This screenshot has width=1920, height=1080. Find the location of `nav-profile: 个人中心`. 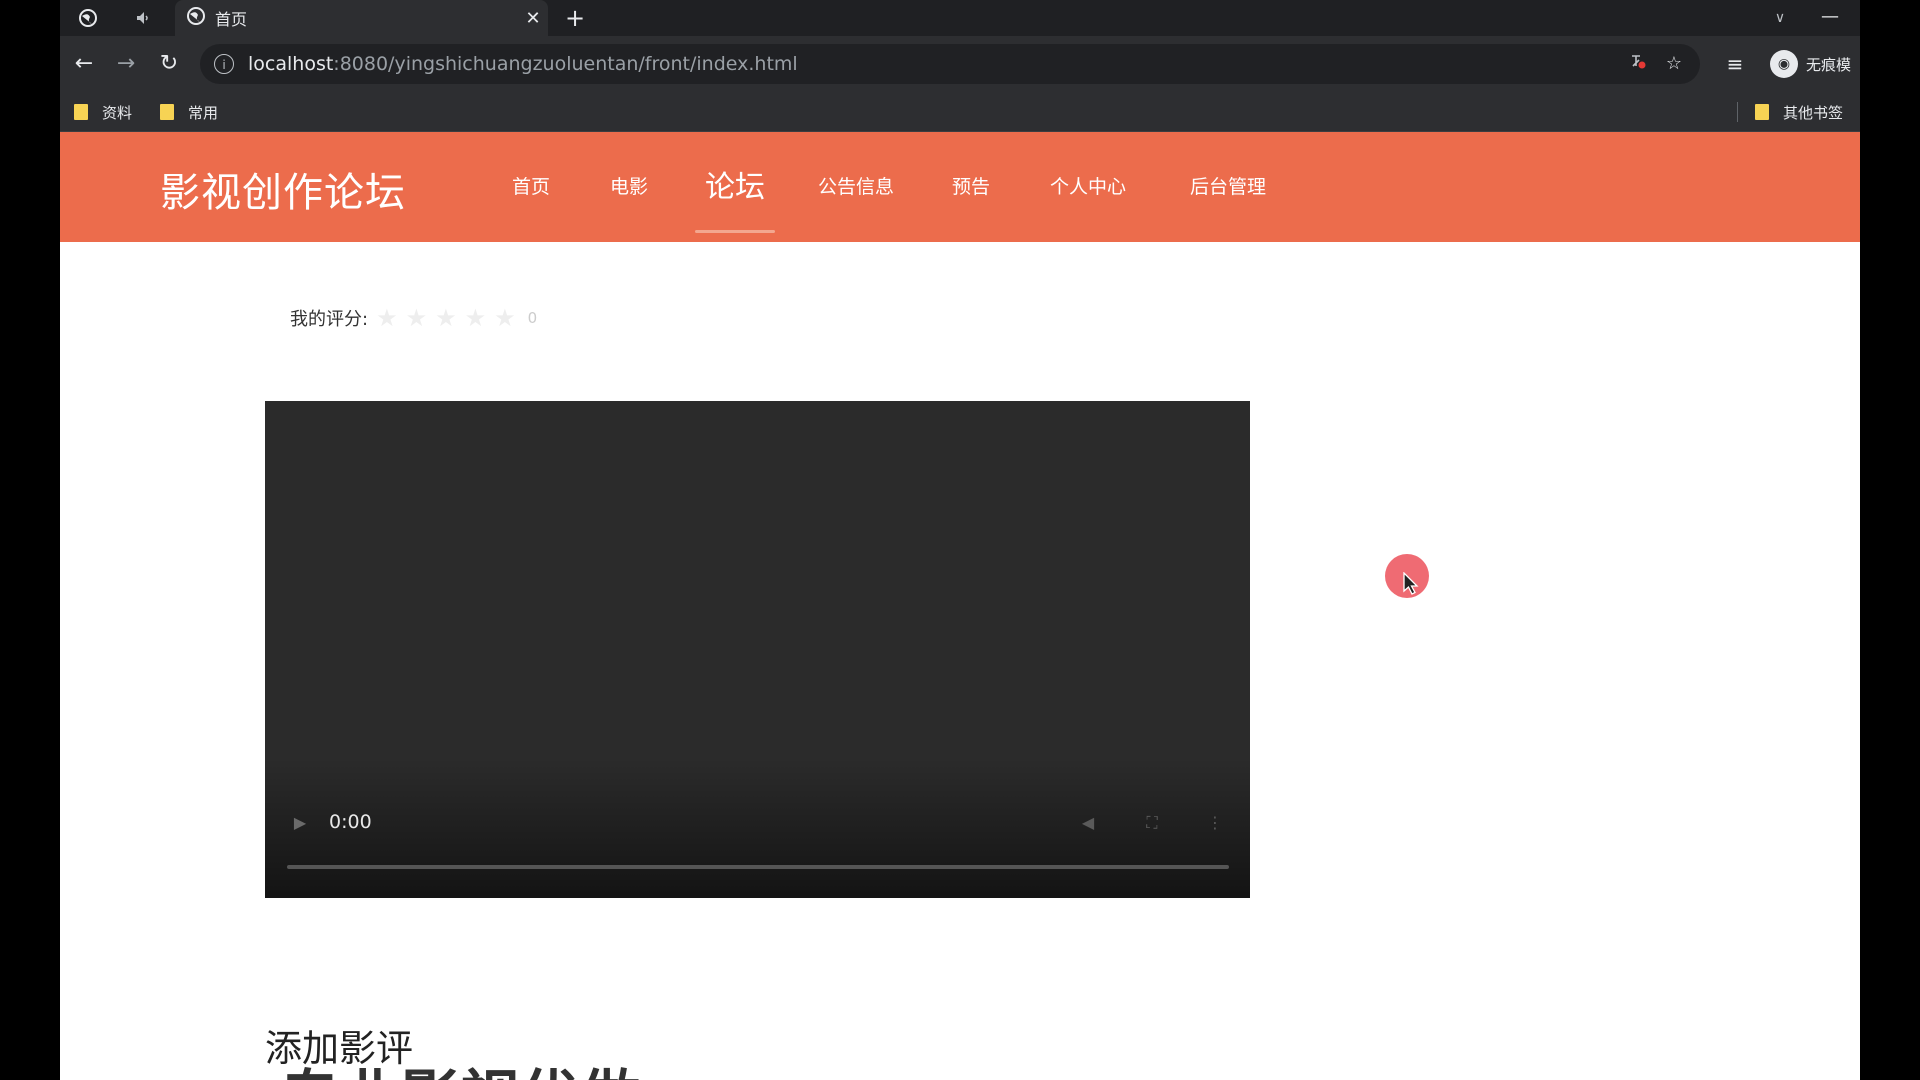

nav-profile: 个人中心 is located at coordinates (1088, 185).